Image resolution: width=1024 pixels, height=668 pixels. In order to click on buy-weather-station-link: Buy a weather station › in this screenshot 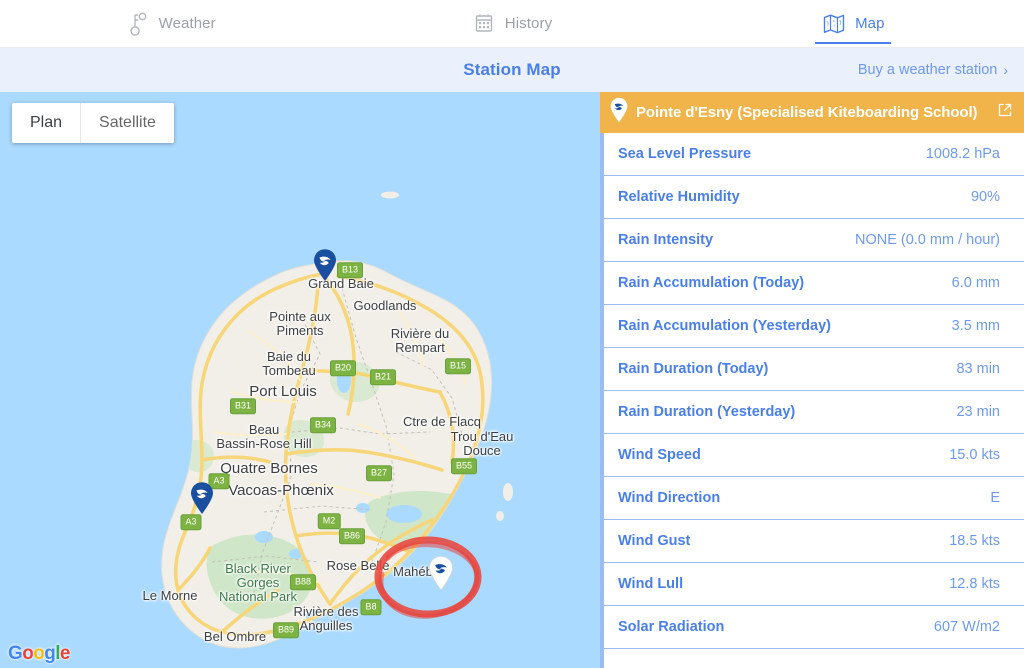, I will do `click(933, 70)`.